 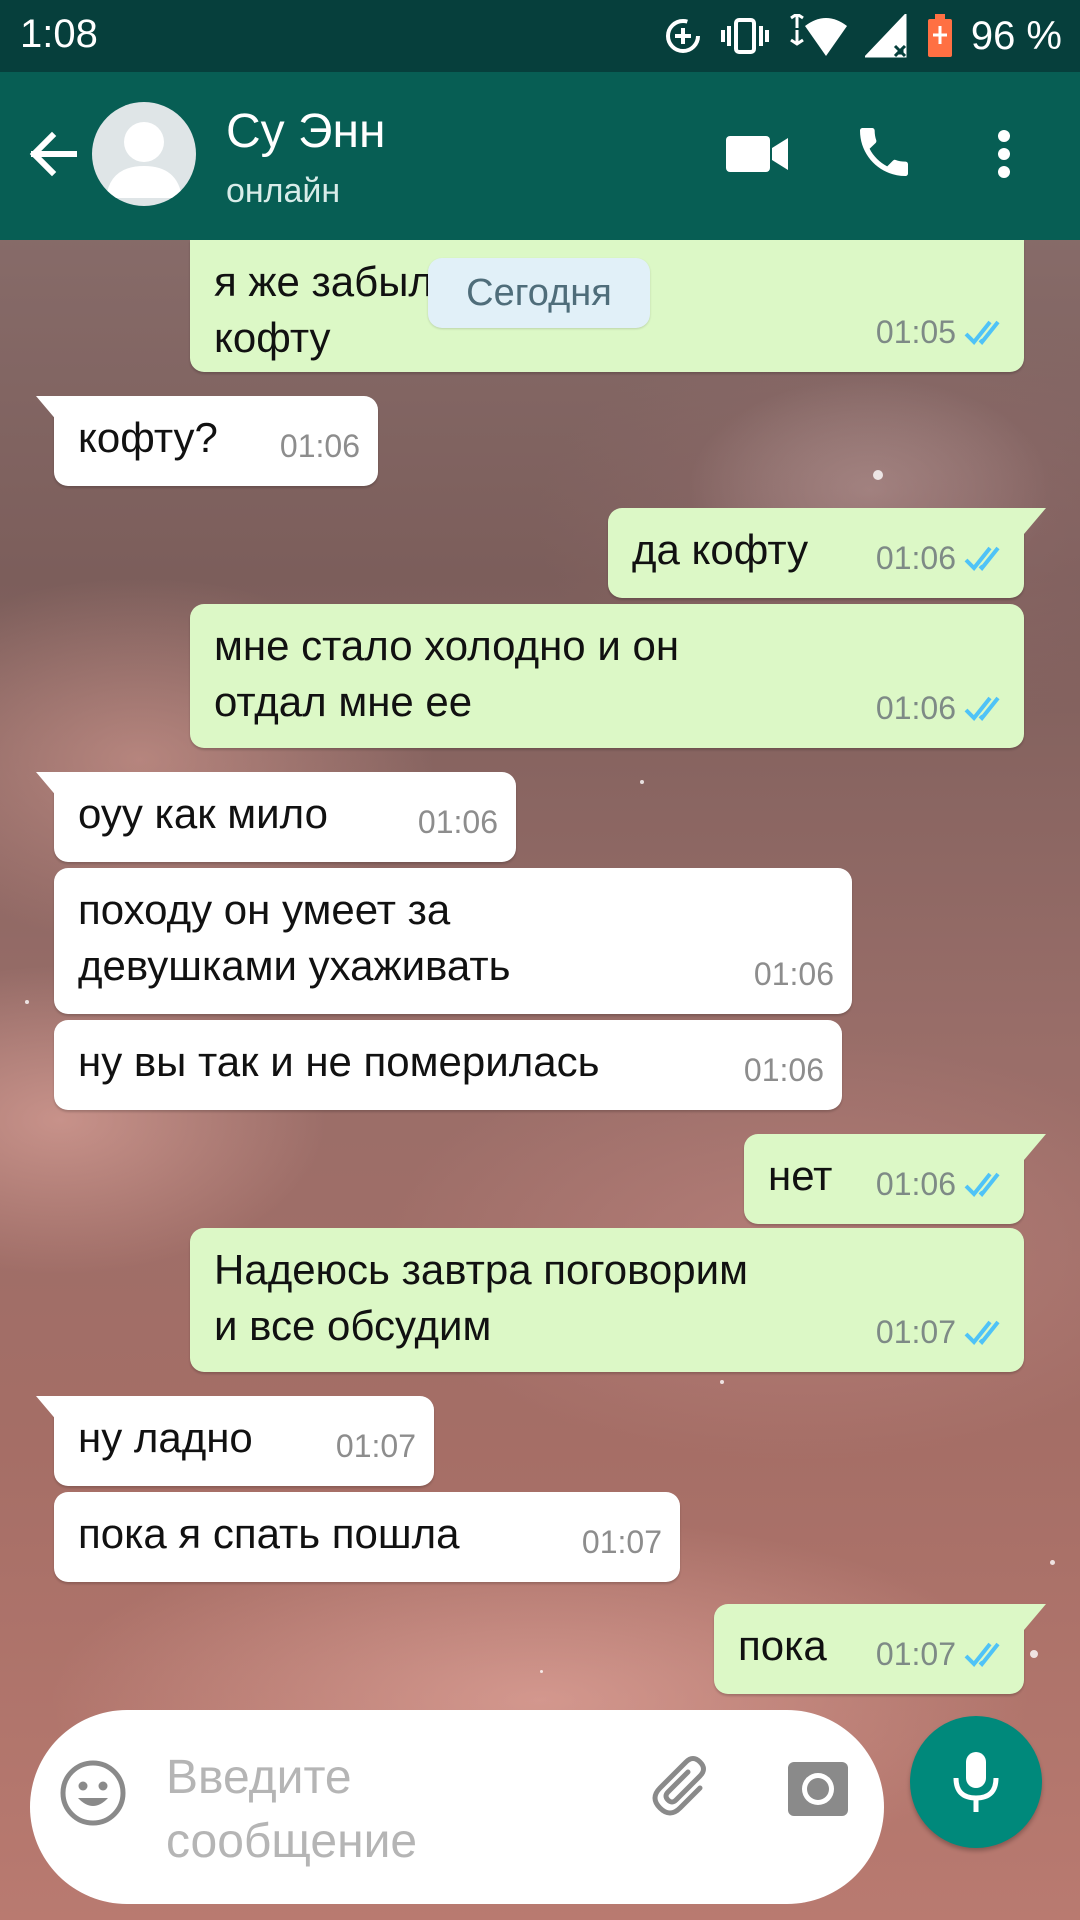 What do you see at coordinates (144, 160) in the screenshot?
I see `default-avatar-icon` at bounding box center [144, 160].